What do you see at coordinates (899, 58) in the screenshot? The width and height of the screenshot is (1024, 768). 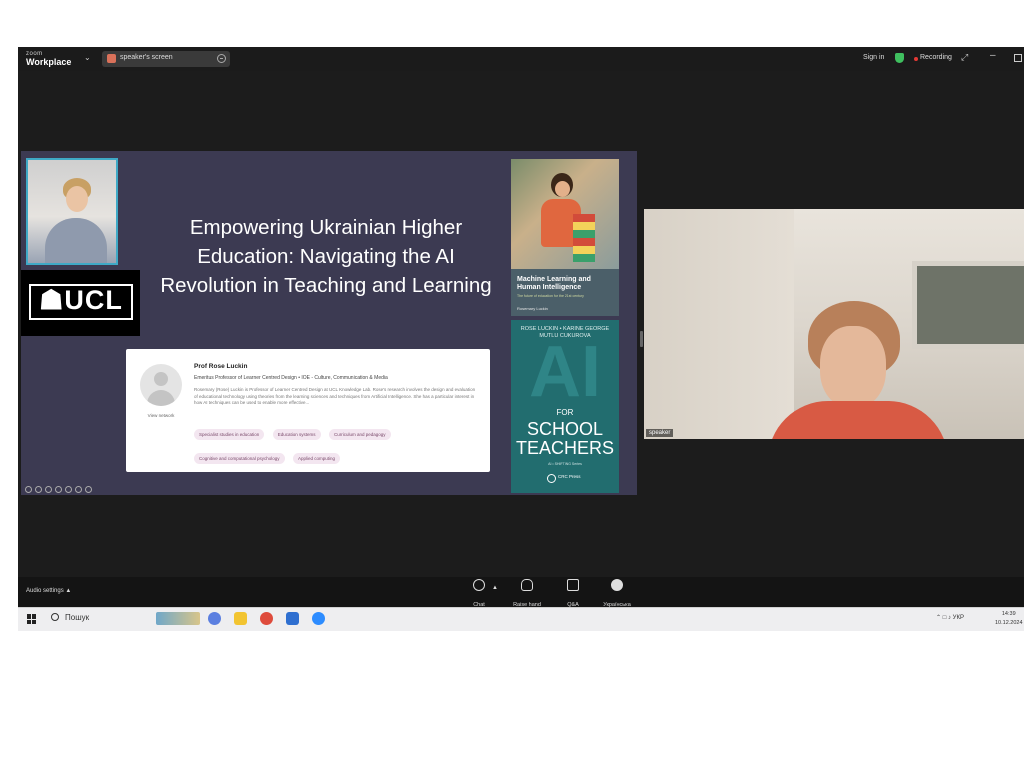 I see `security-shield-icon` at bounding box center [899, 58].